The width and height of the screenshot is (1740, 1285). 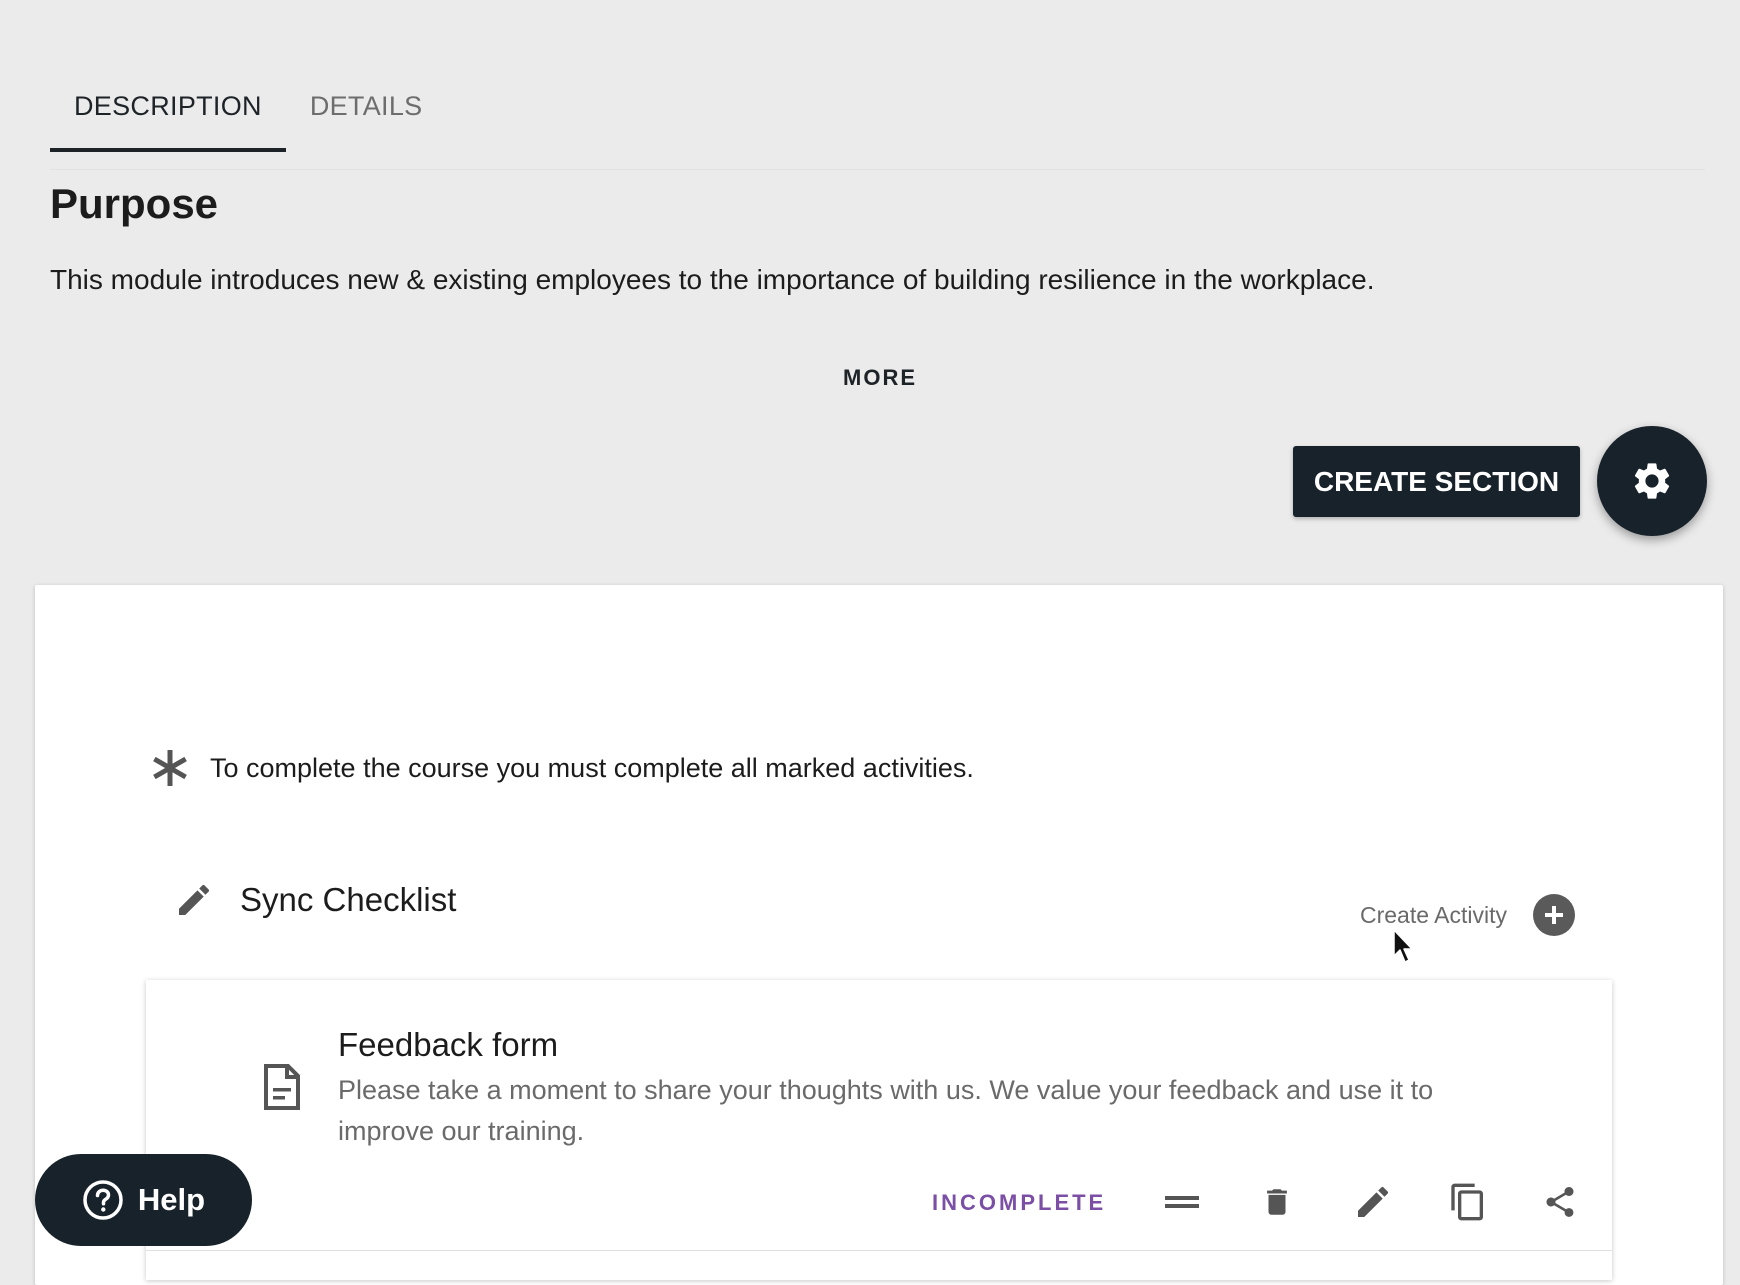 What do you see at coordinates (348, 899) in the screenshot?
I see `section-title: Sync Checklist` at bounding box center [348, 899].